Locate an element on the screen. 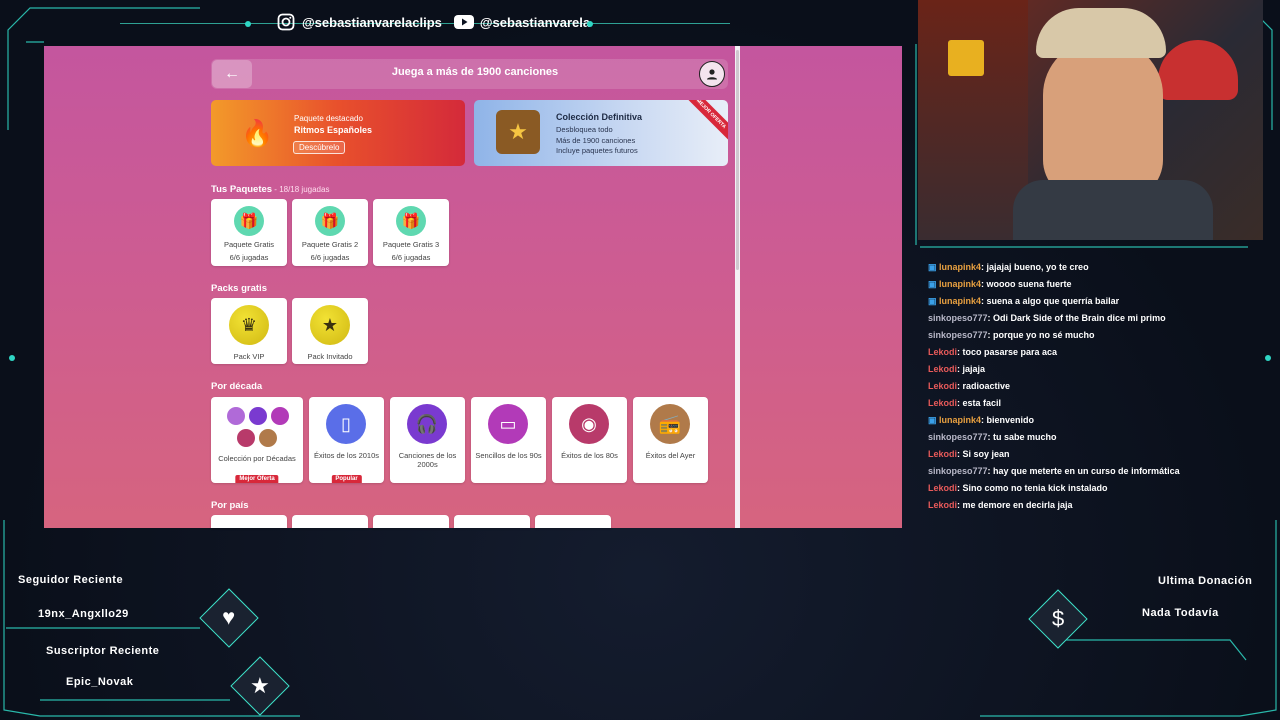 This screenshot has height=720, width=1280. back-button: ← is located at coordinates (232, 74).